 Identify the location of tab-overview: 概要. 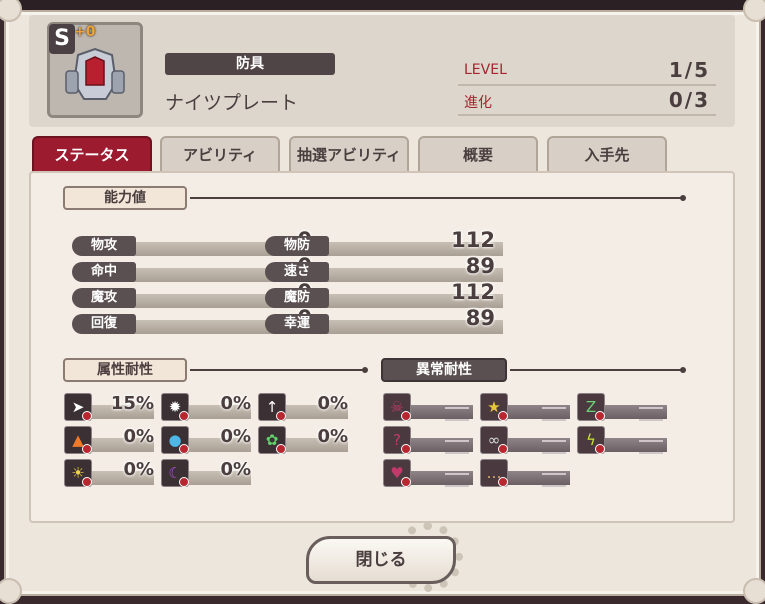
(478, 154).